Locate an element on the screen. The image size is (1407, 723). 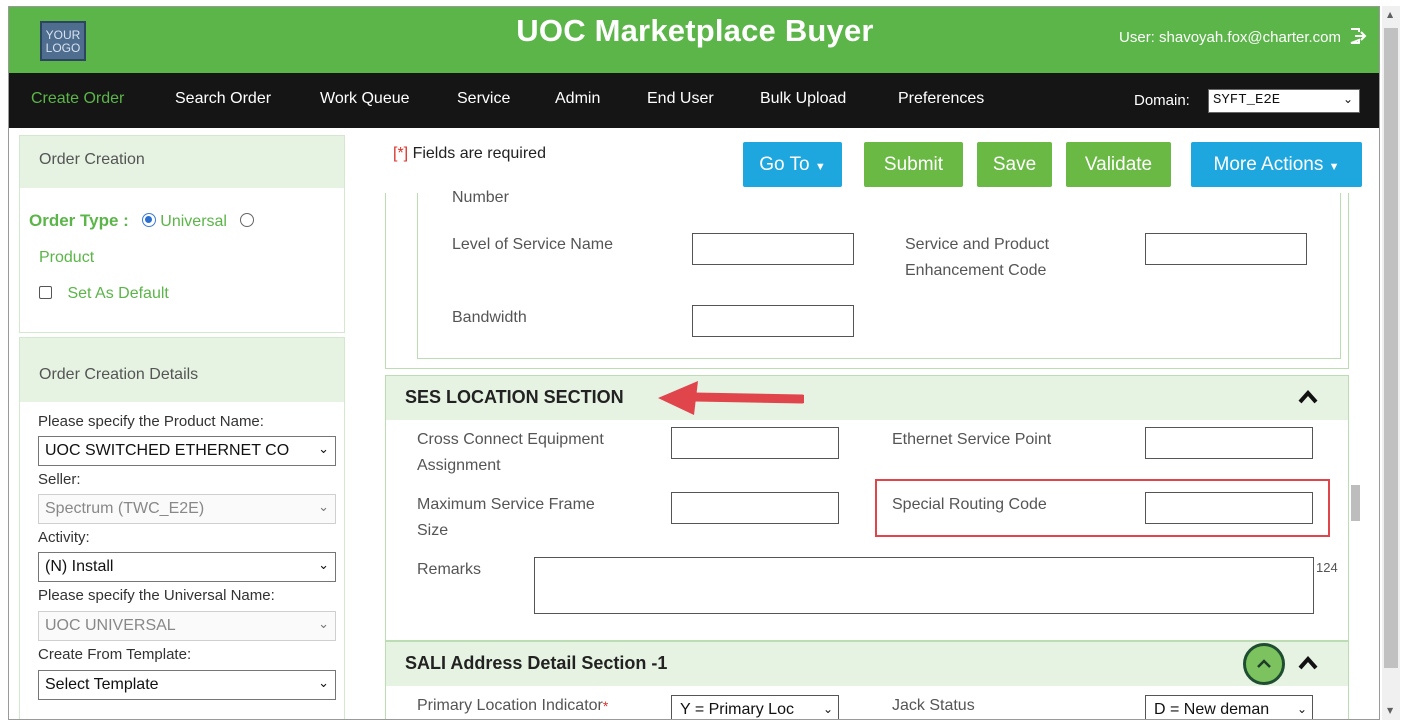
annotation-highlight is located at coordinates (1102, 508).